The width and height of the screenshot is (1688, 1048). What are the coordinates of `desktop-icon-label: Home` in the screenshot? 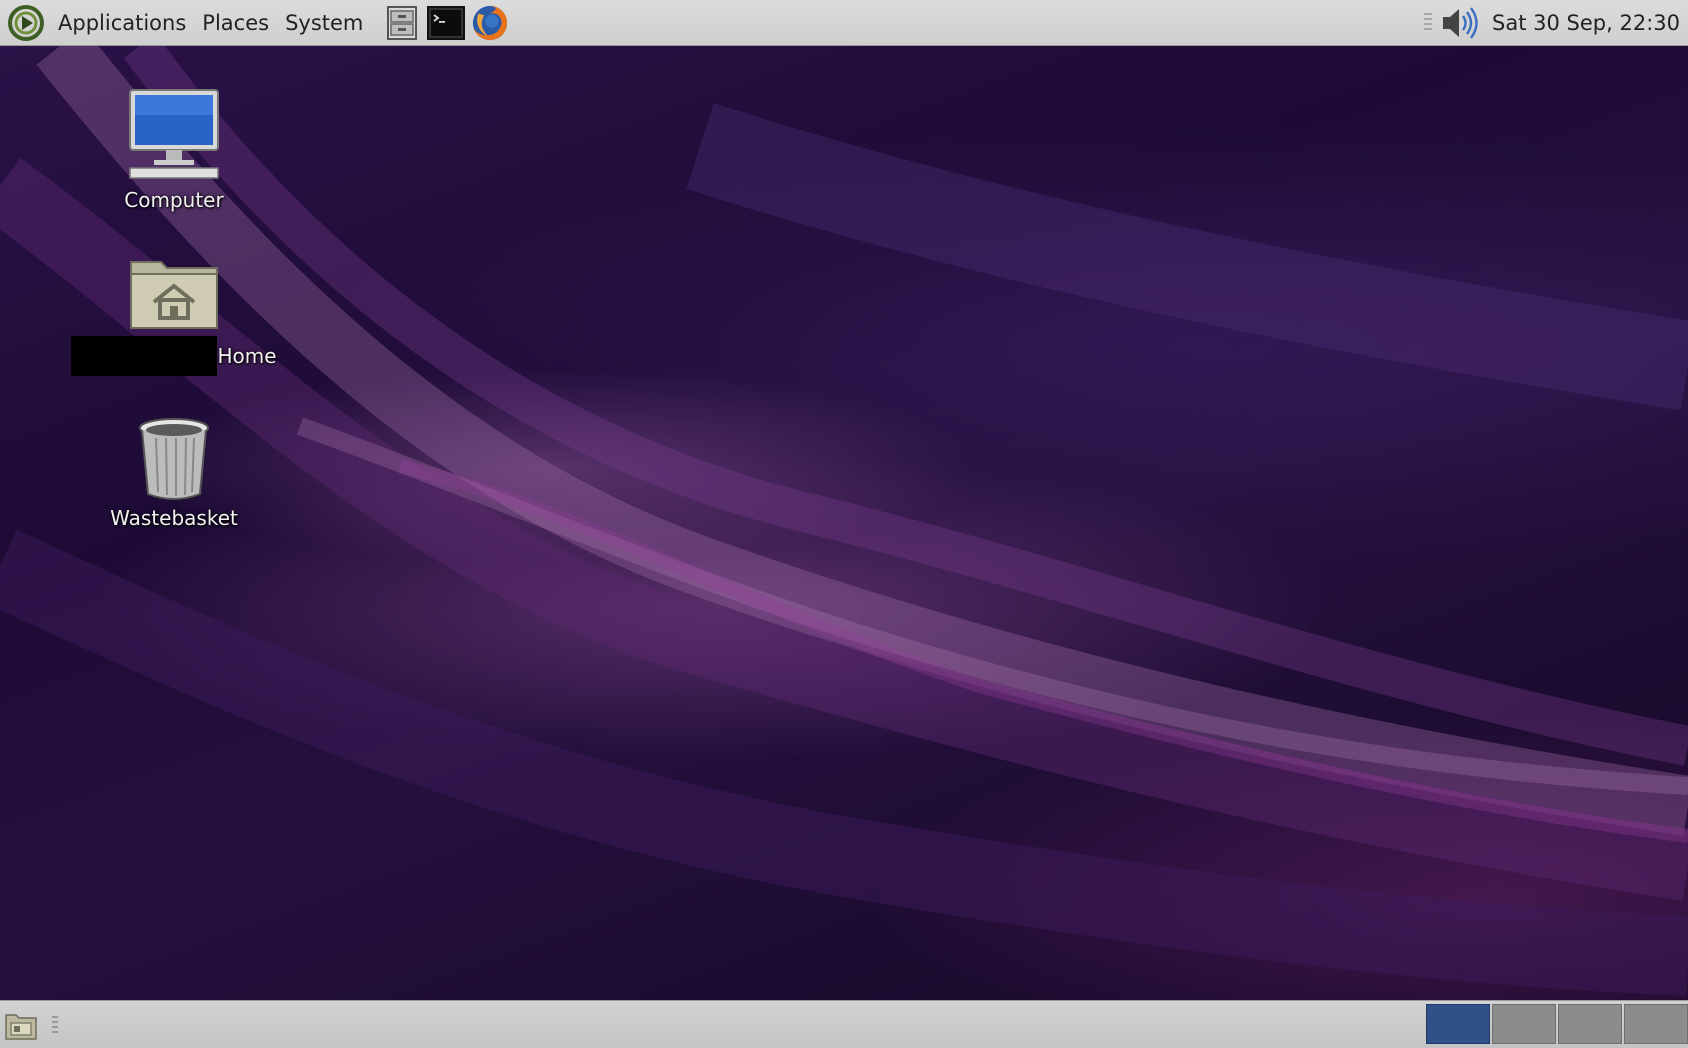 It's located at (247, 356).